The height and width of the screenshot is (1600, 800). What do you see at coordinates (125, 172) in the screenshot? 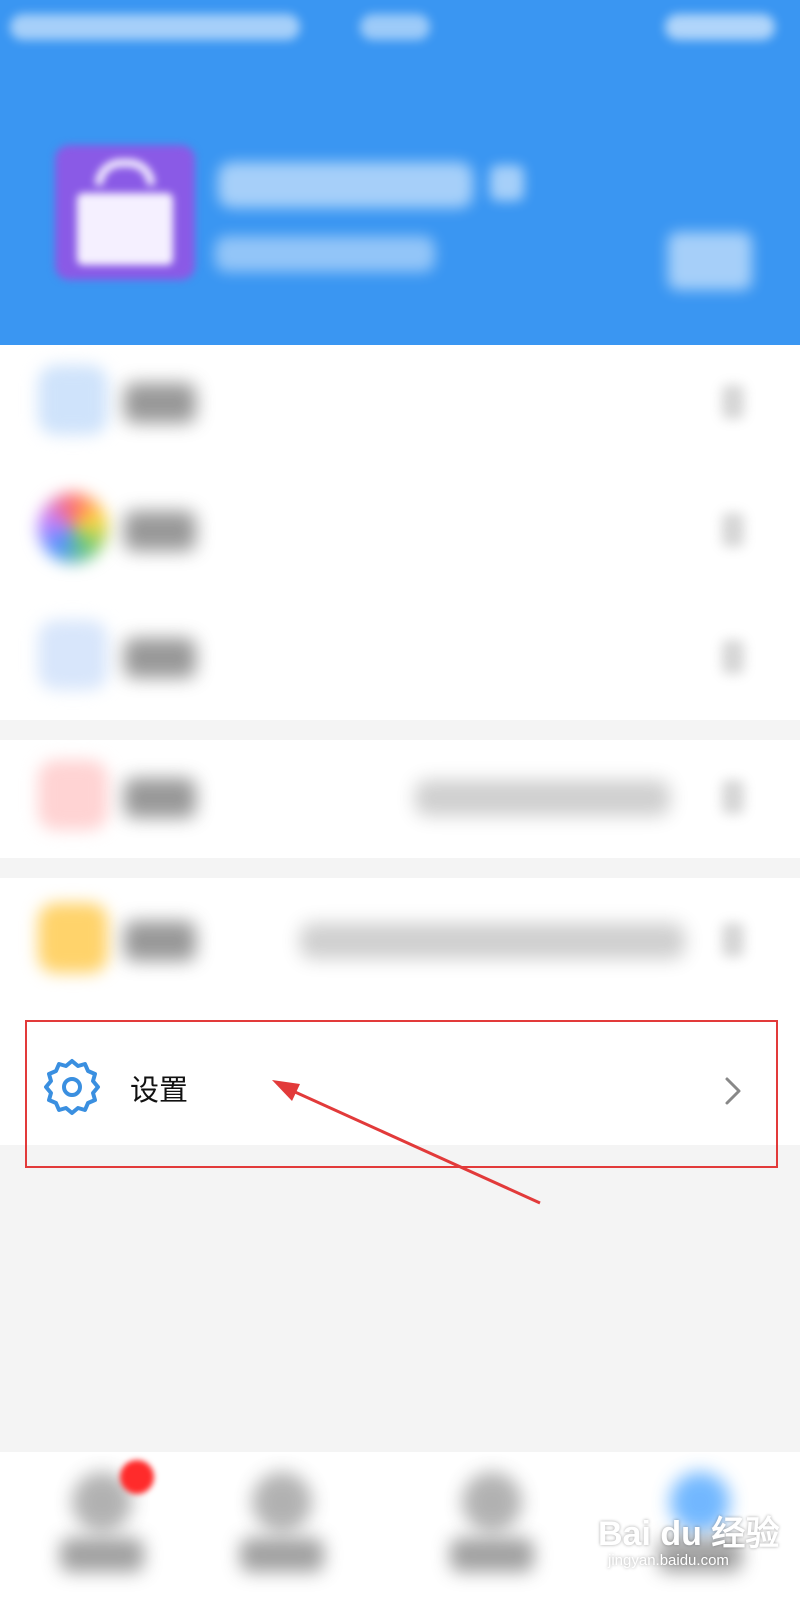
I see `gift-box-icon` at bounding box center [125, 172].